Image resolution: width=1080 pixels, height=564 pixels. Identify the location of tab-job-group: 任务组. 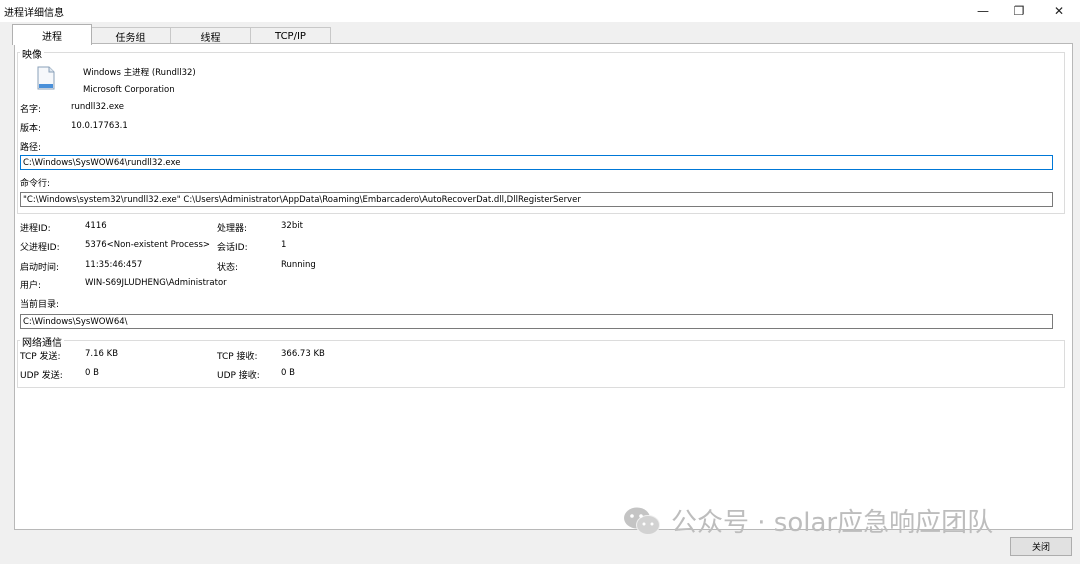
(130, 35).